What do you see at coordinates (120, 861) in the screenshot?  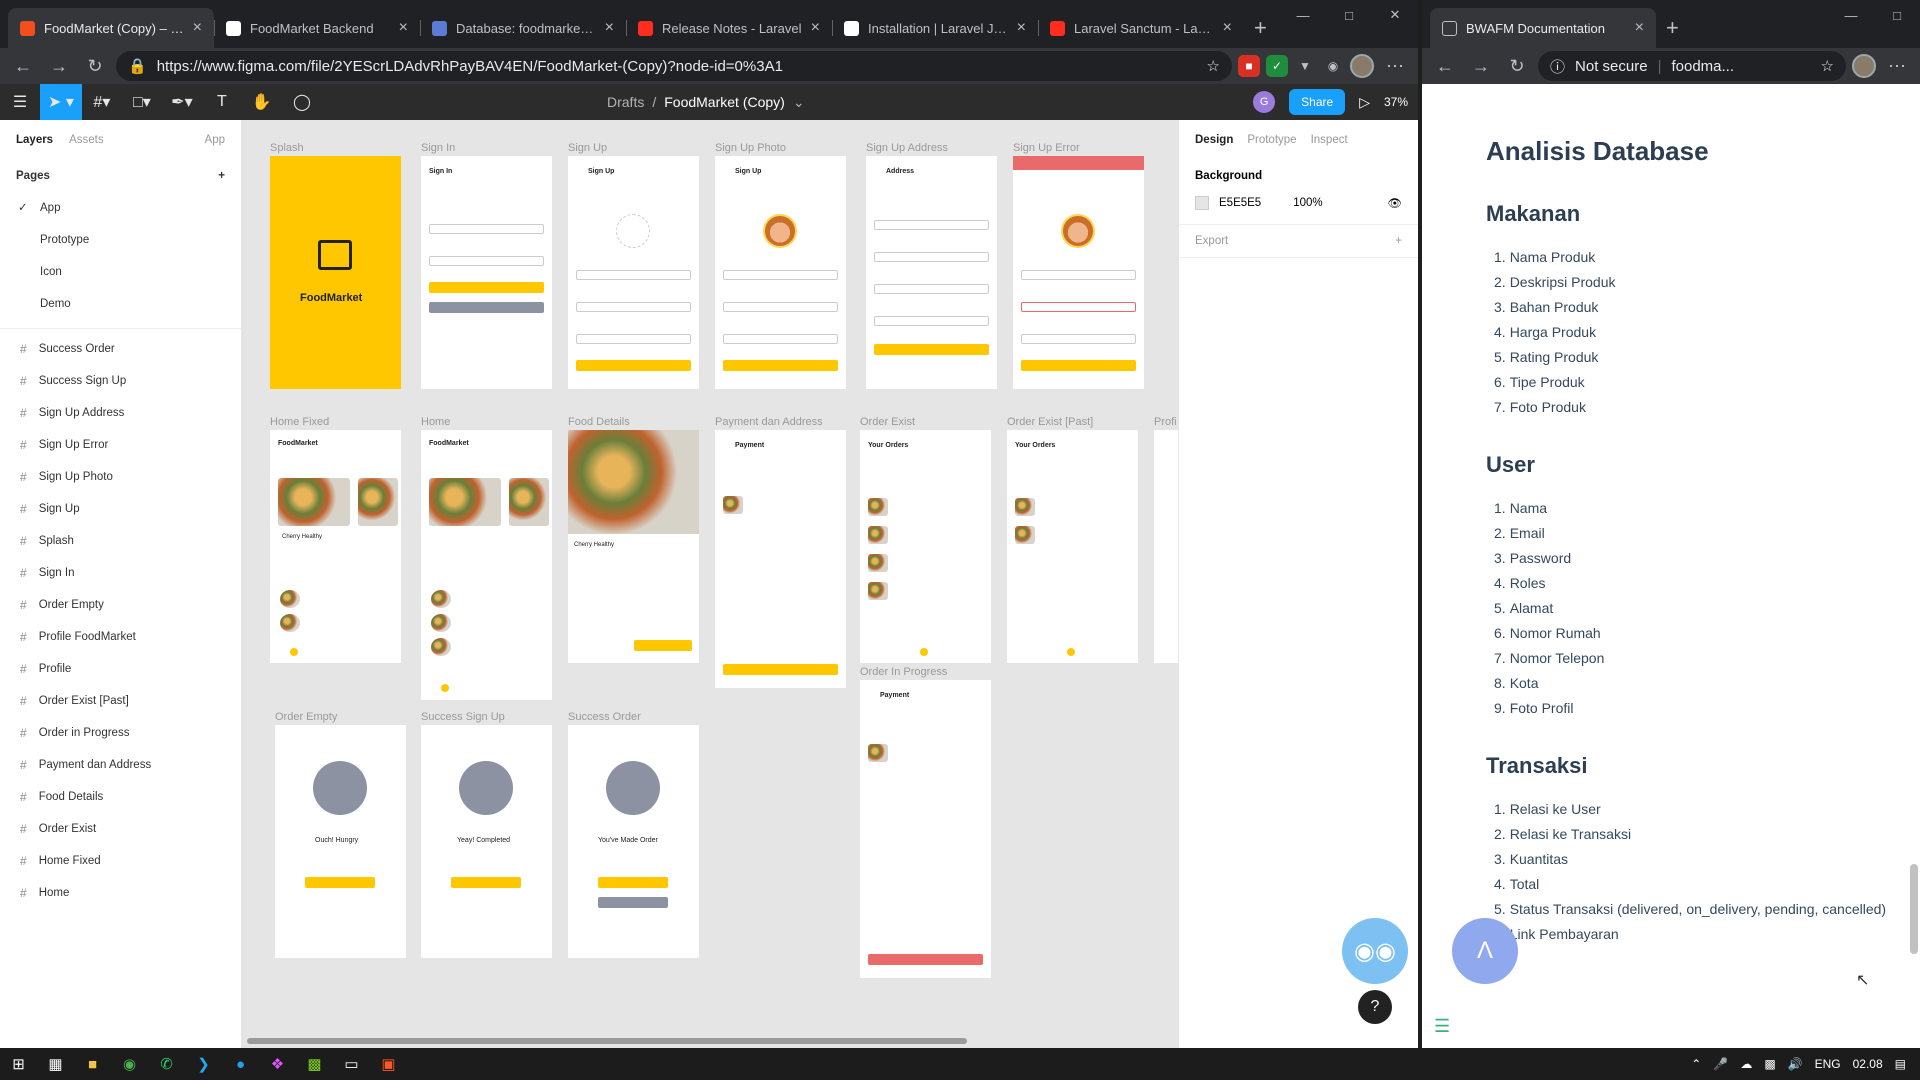 I see `layer-item: # Home Fixed` at bounding box center [120, 861].